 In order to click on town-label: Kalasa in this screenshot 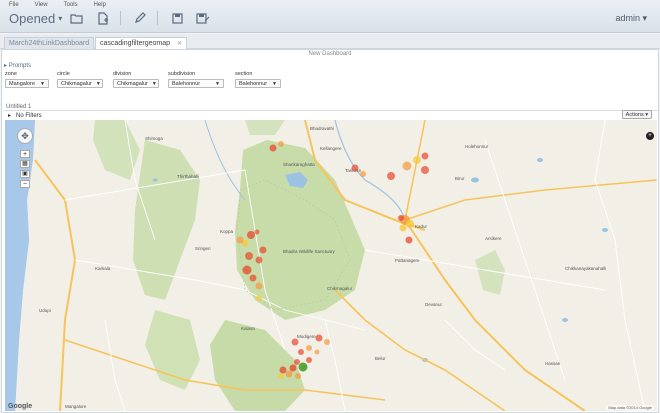, I will do `click(248, 328)`.